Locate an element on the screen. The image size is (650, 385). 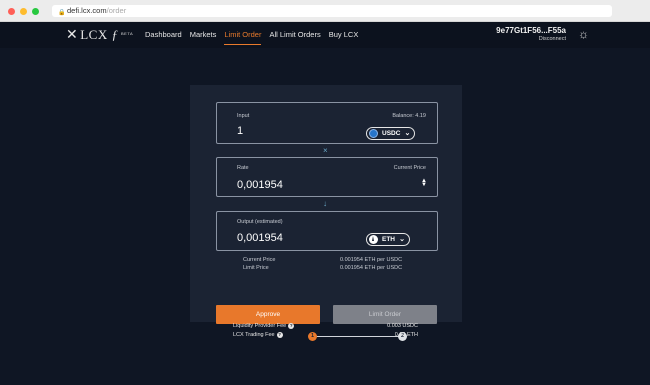
limit-price-info-value: 0.001954 ETH per USDC is located at coordinates (371, 268).